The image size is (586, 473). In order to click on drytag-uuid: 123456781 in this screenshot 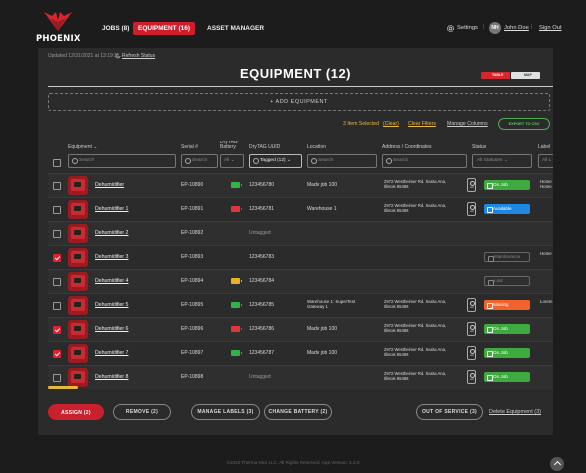, I will do `click(262, 209)`.